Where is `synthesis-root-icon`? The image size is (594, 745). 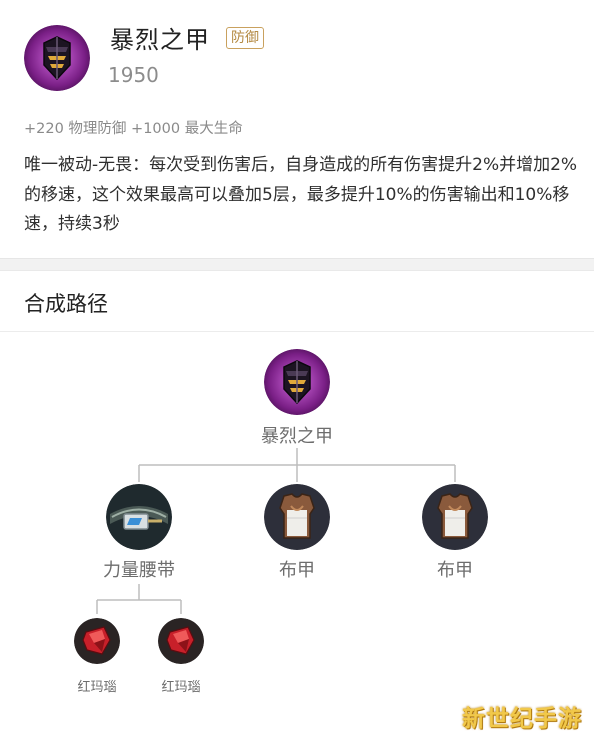 synthesis-root-icon is located at coordinates (297, 382).